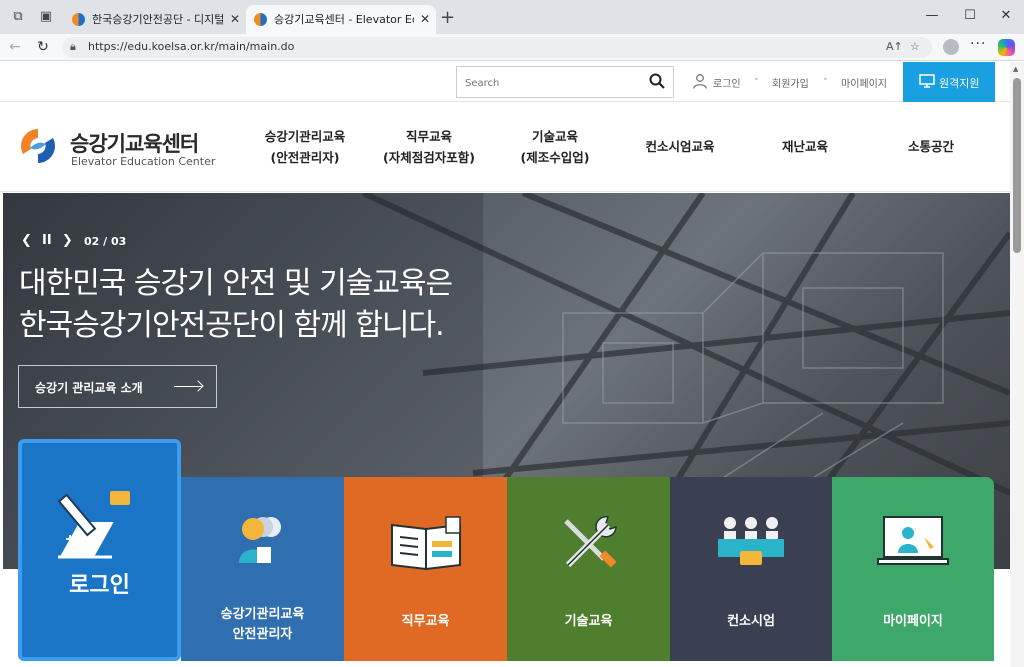 The height and width of the screenshot is (667, 1024). I want to click on arrow-right-icon, so click(188, 386).